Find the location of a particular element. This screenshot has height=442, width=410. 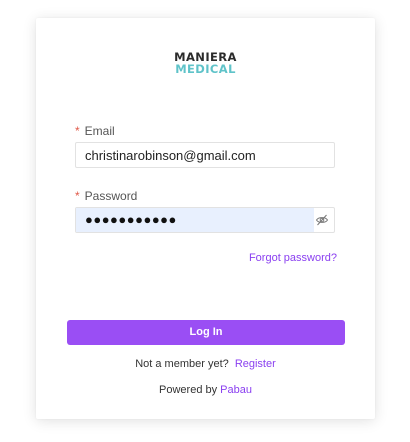

powered-by-text: Powered by is located at coordinates (188, 390).